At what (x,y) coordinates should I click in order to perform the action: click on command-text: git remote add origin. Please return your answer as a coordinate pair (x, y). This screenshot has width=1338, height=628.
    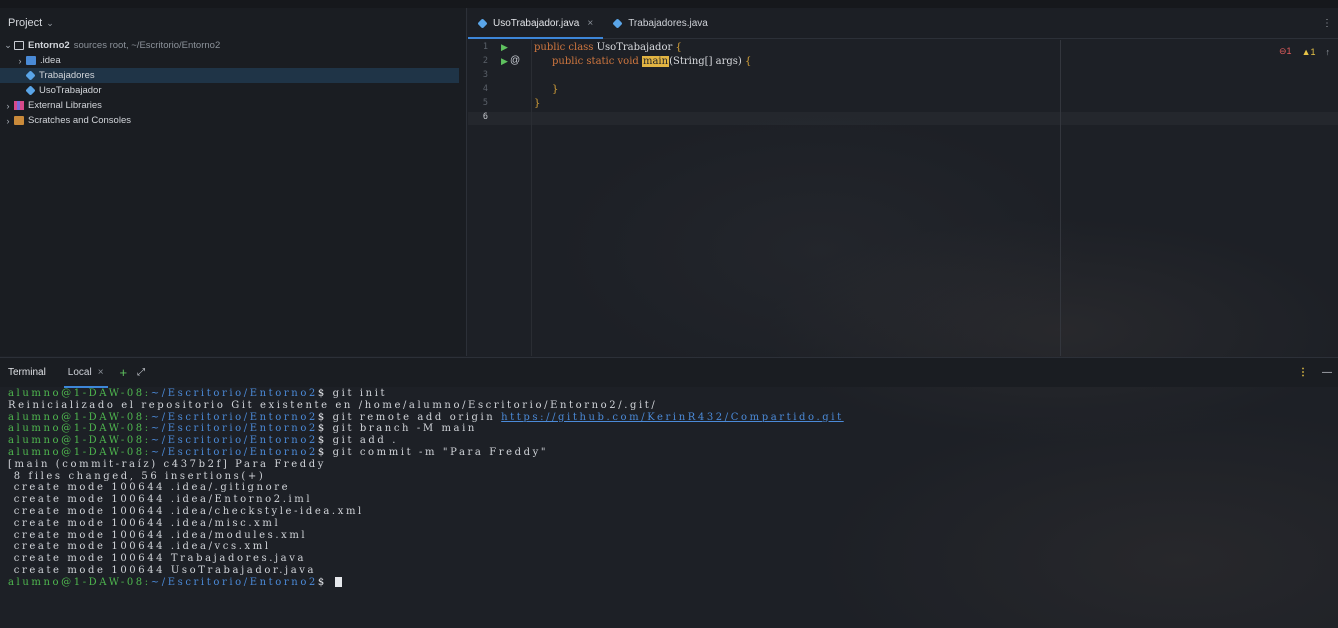
    Looking at the image, I should click on (417, 417).